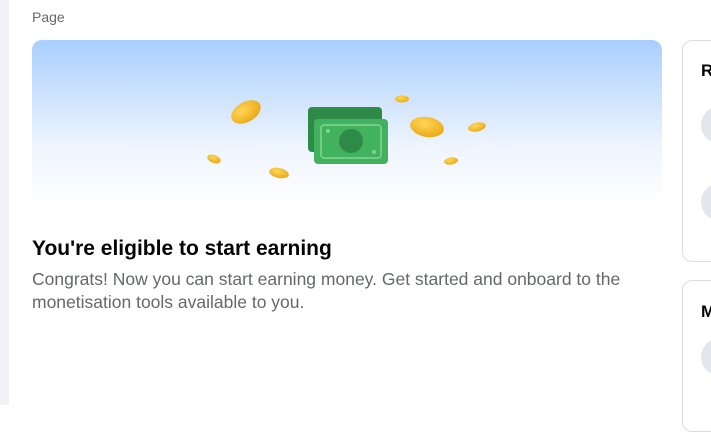 The image size is (711, 432). What do you see at coordinates (182, 248) in the screenshot?
I see `earning-eligibility-title: You're eligible to start earning` at bounding box center [182, 248].